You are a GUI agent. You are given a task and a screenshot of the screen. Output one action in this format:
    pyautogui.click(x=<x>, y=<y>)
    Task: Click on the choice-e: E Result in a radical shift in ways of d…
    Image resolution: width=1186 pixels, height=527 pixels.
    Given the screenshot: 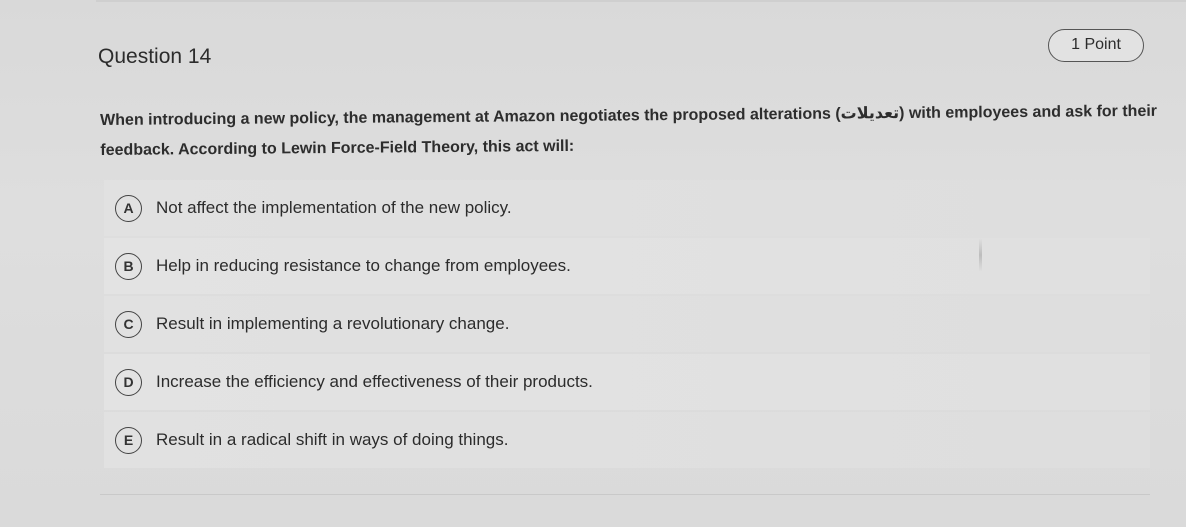 What is the action you would take?
    pyautogui.click(x=627, y=440)
    